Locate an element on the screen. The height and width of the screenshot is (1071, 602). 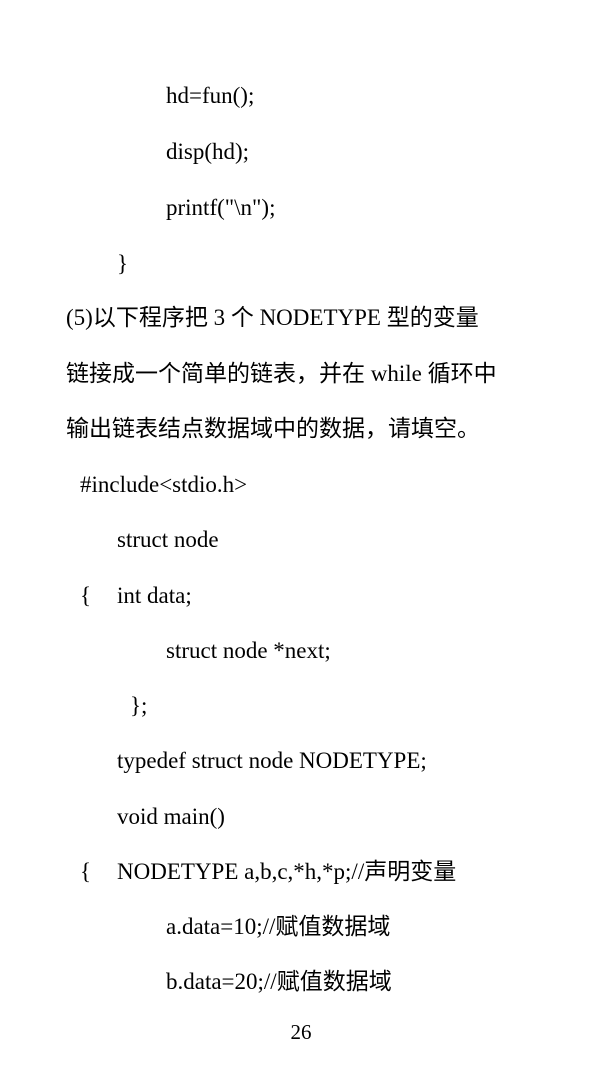
question-line-2: 链接成一个简单的链表，并在 while 循环中 is located at coordinates (281, 373).